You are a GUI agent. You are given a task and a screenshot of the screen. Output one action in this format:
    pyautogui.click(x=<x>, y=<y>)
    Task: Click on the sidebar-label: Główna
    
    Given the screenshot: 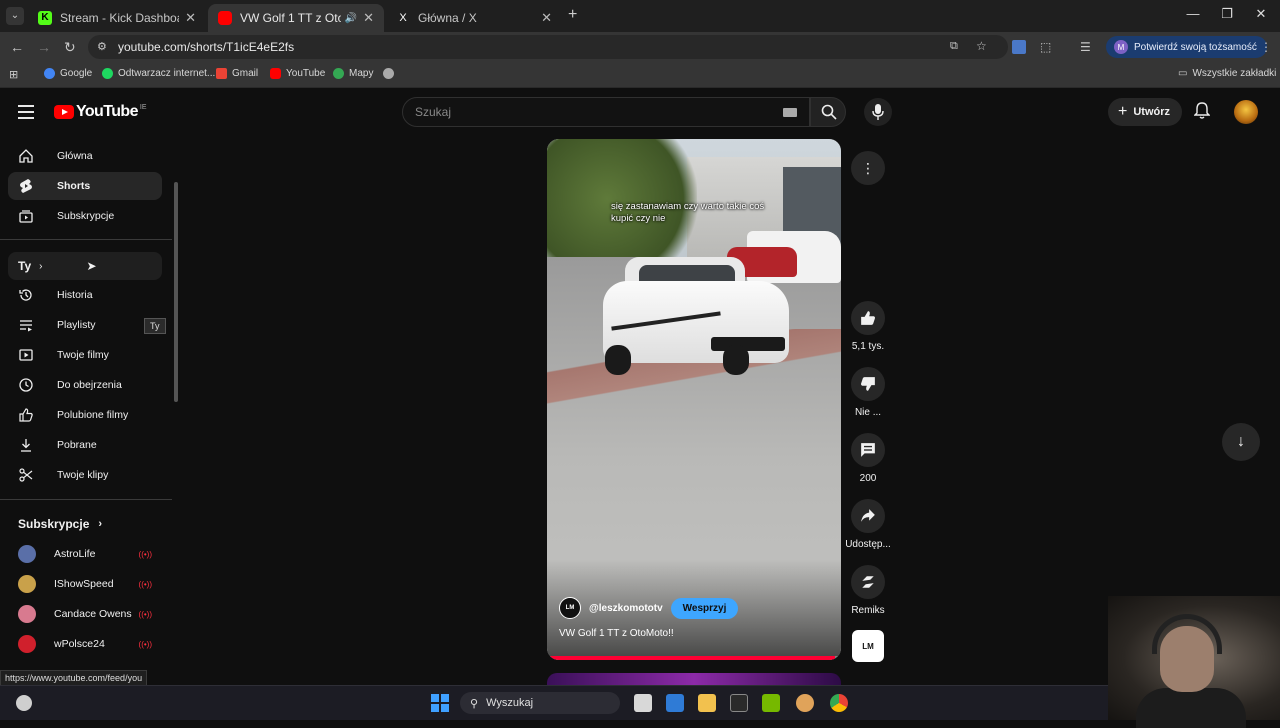 What is the action you would take?
    pyautogui.click(x=75, y=156)
    